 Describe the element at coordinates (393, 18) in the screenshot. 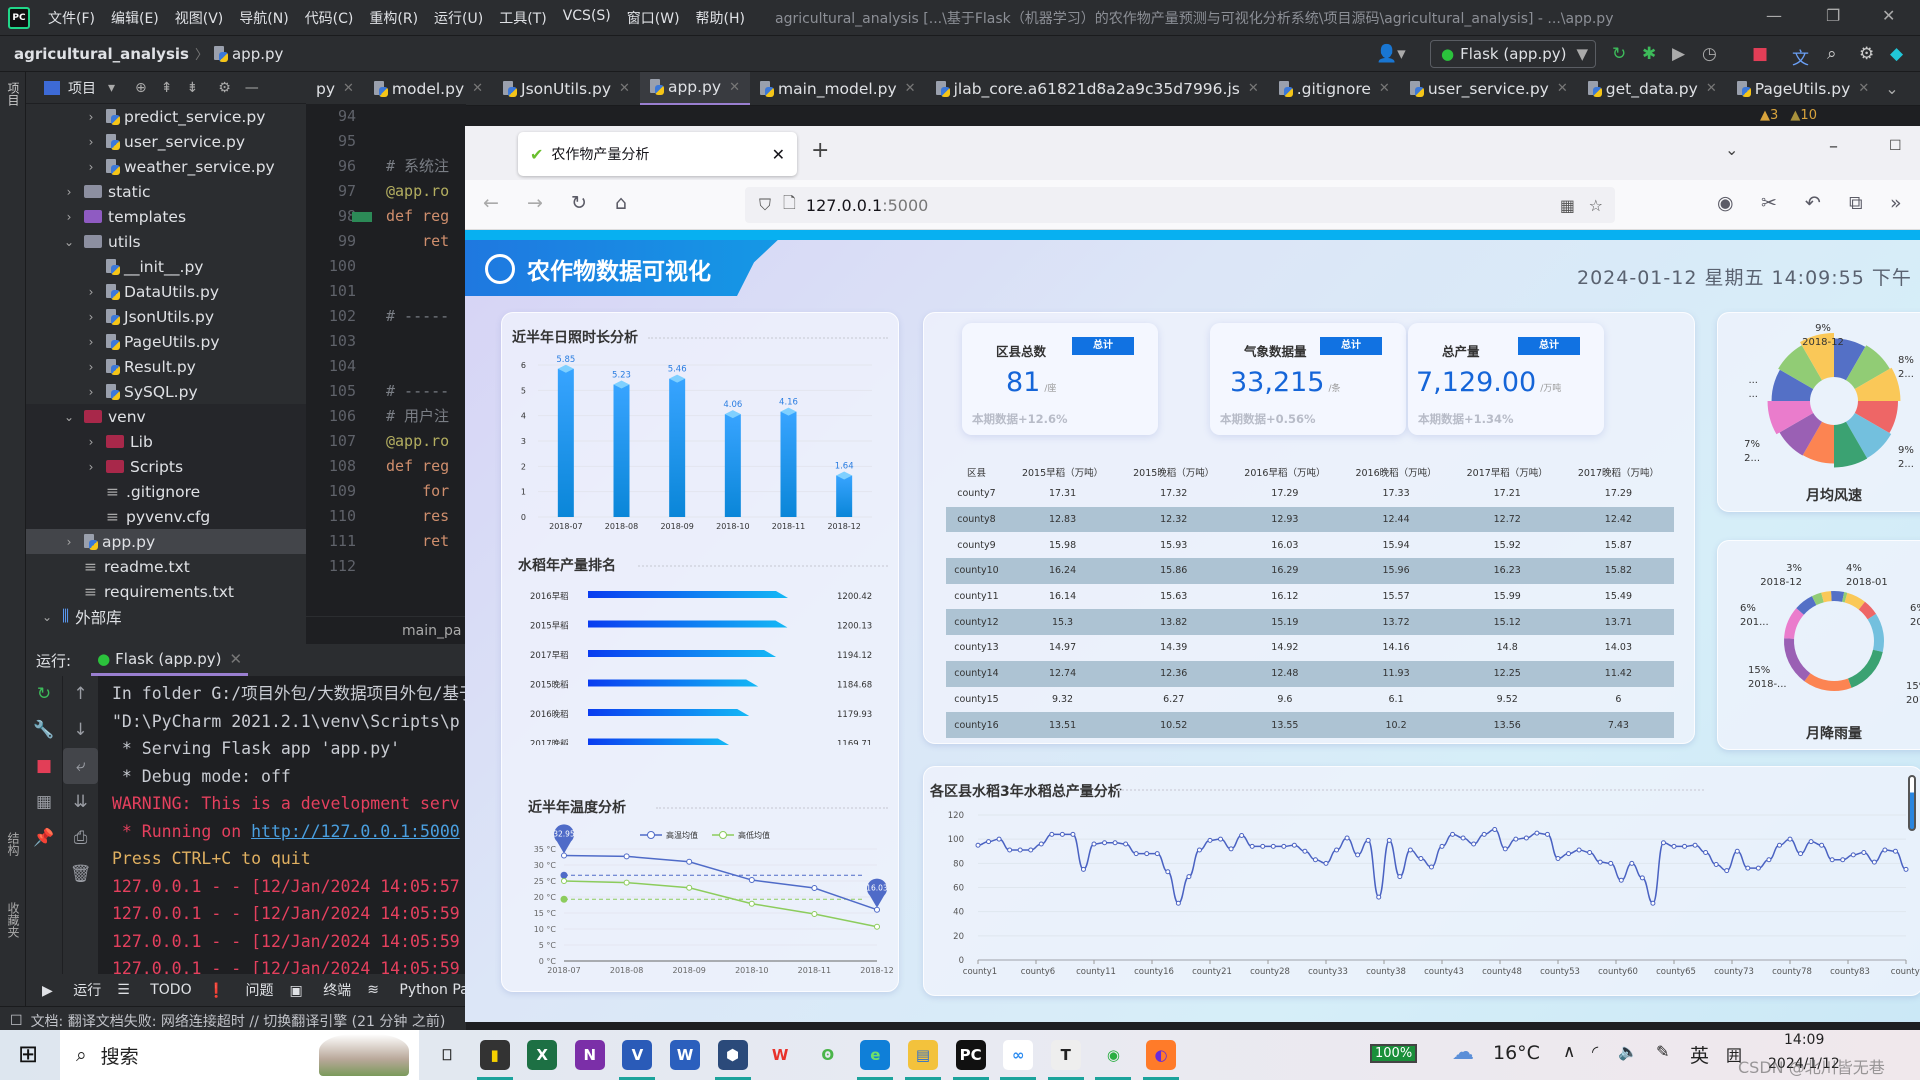

I see `menu-item: 重构(R)` at that location.